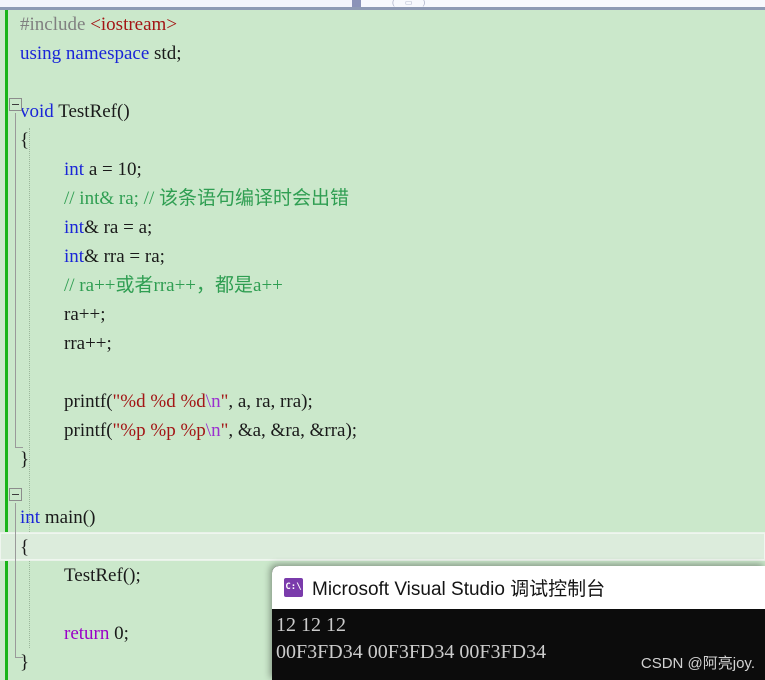 This screenshot has height=680, width=765. What do you see at coordinates (411, 3) in the screenshot?
I see `tab-label-clipped: ( ▭ )` at bounding box center [411, 3].